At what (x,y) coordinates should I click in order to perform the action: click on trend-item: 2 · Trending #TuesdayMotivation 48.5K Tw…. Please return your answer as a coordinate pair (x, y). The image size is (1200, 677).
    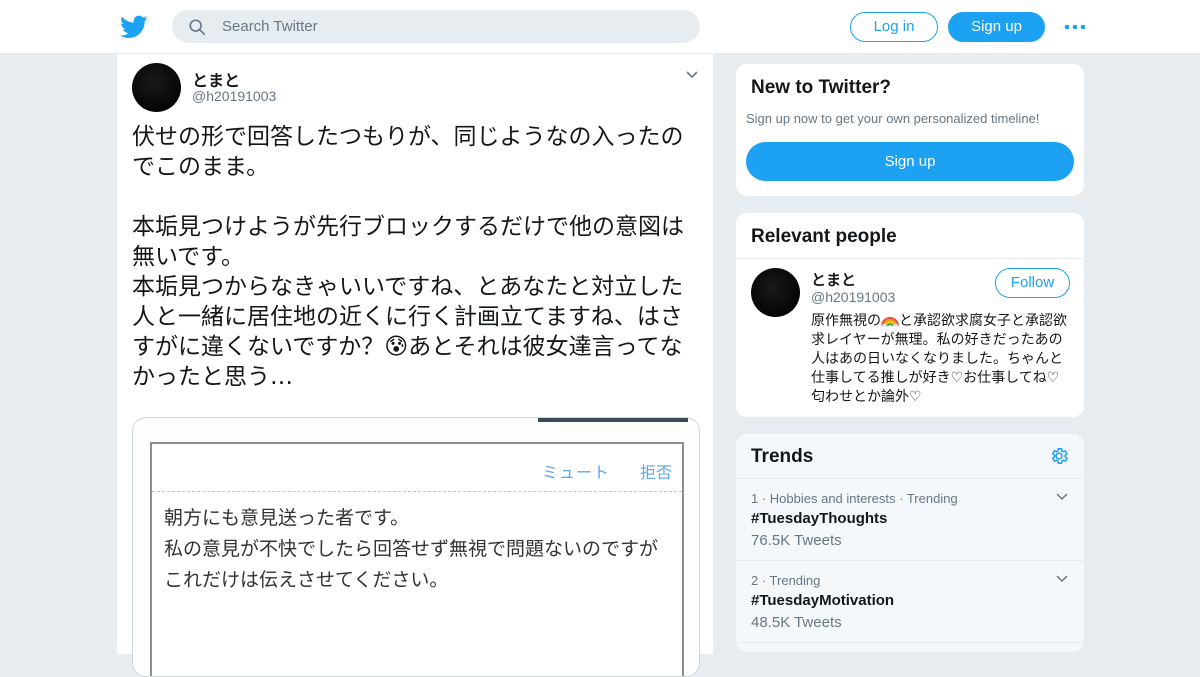
    Looking at the image, I should click on (910, 602).